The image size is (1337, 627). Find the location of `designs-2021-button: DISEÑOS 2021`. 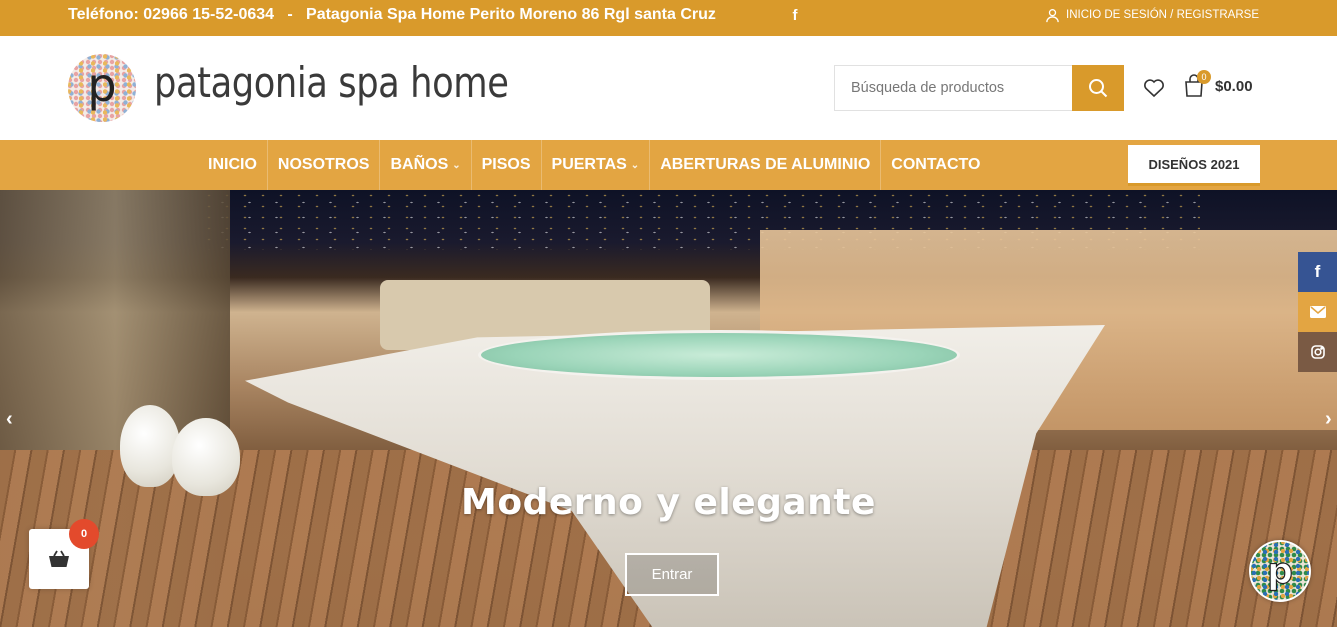

designs-2021-button: DISEÑOS 2021 is located at coordinates (1194, 165).